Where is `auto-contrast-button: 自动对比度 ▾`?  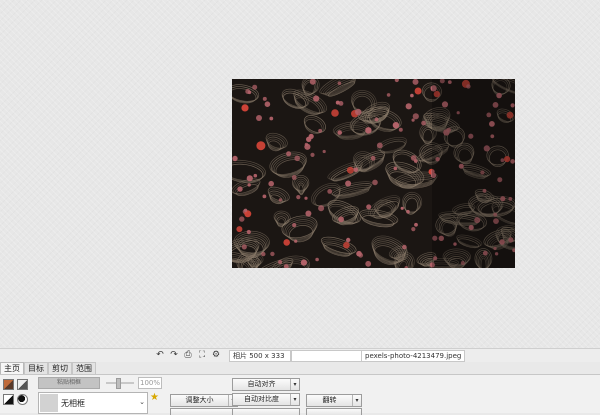 auto-contrast-button: 自动对比度 ▾ is located at coordinates (266, 399).